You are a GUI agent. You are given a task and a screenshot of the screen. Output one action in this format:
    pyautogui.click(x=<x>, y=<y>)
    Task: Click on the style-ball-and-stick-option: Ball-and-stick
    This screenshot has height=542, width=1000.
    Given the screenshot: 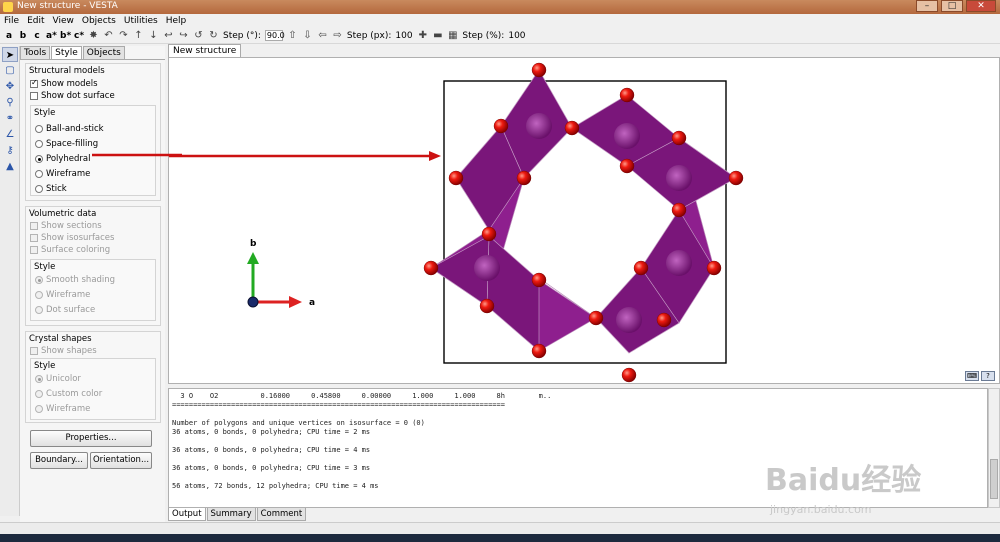 What is the action you would take?
    pyautogui.click(x=69, y=129)
    